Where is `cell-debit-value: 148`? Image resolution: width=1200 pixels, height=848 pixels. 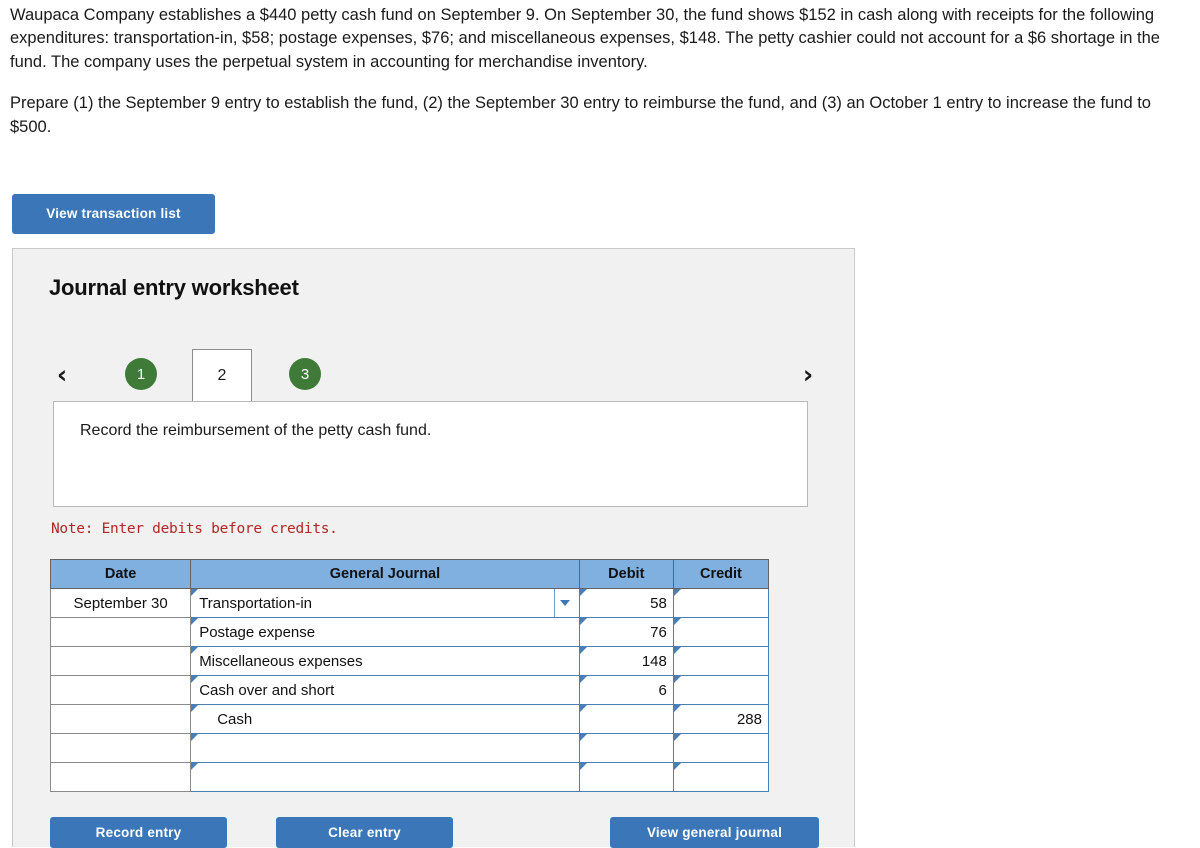 cell-debit-value: 148 is located at coordinates (654, 661).